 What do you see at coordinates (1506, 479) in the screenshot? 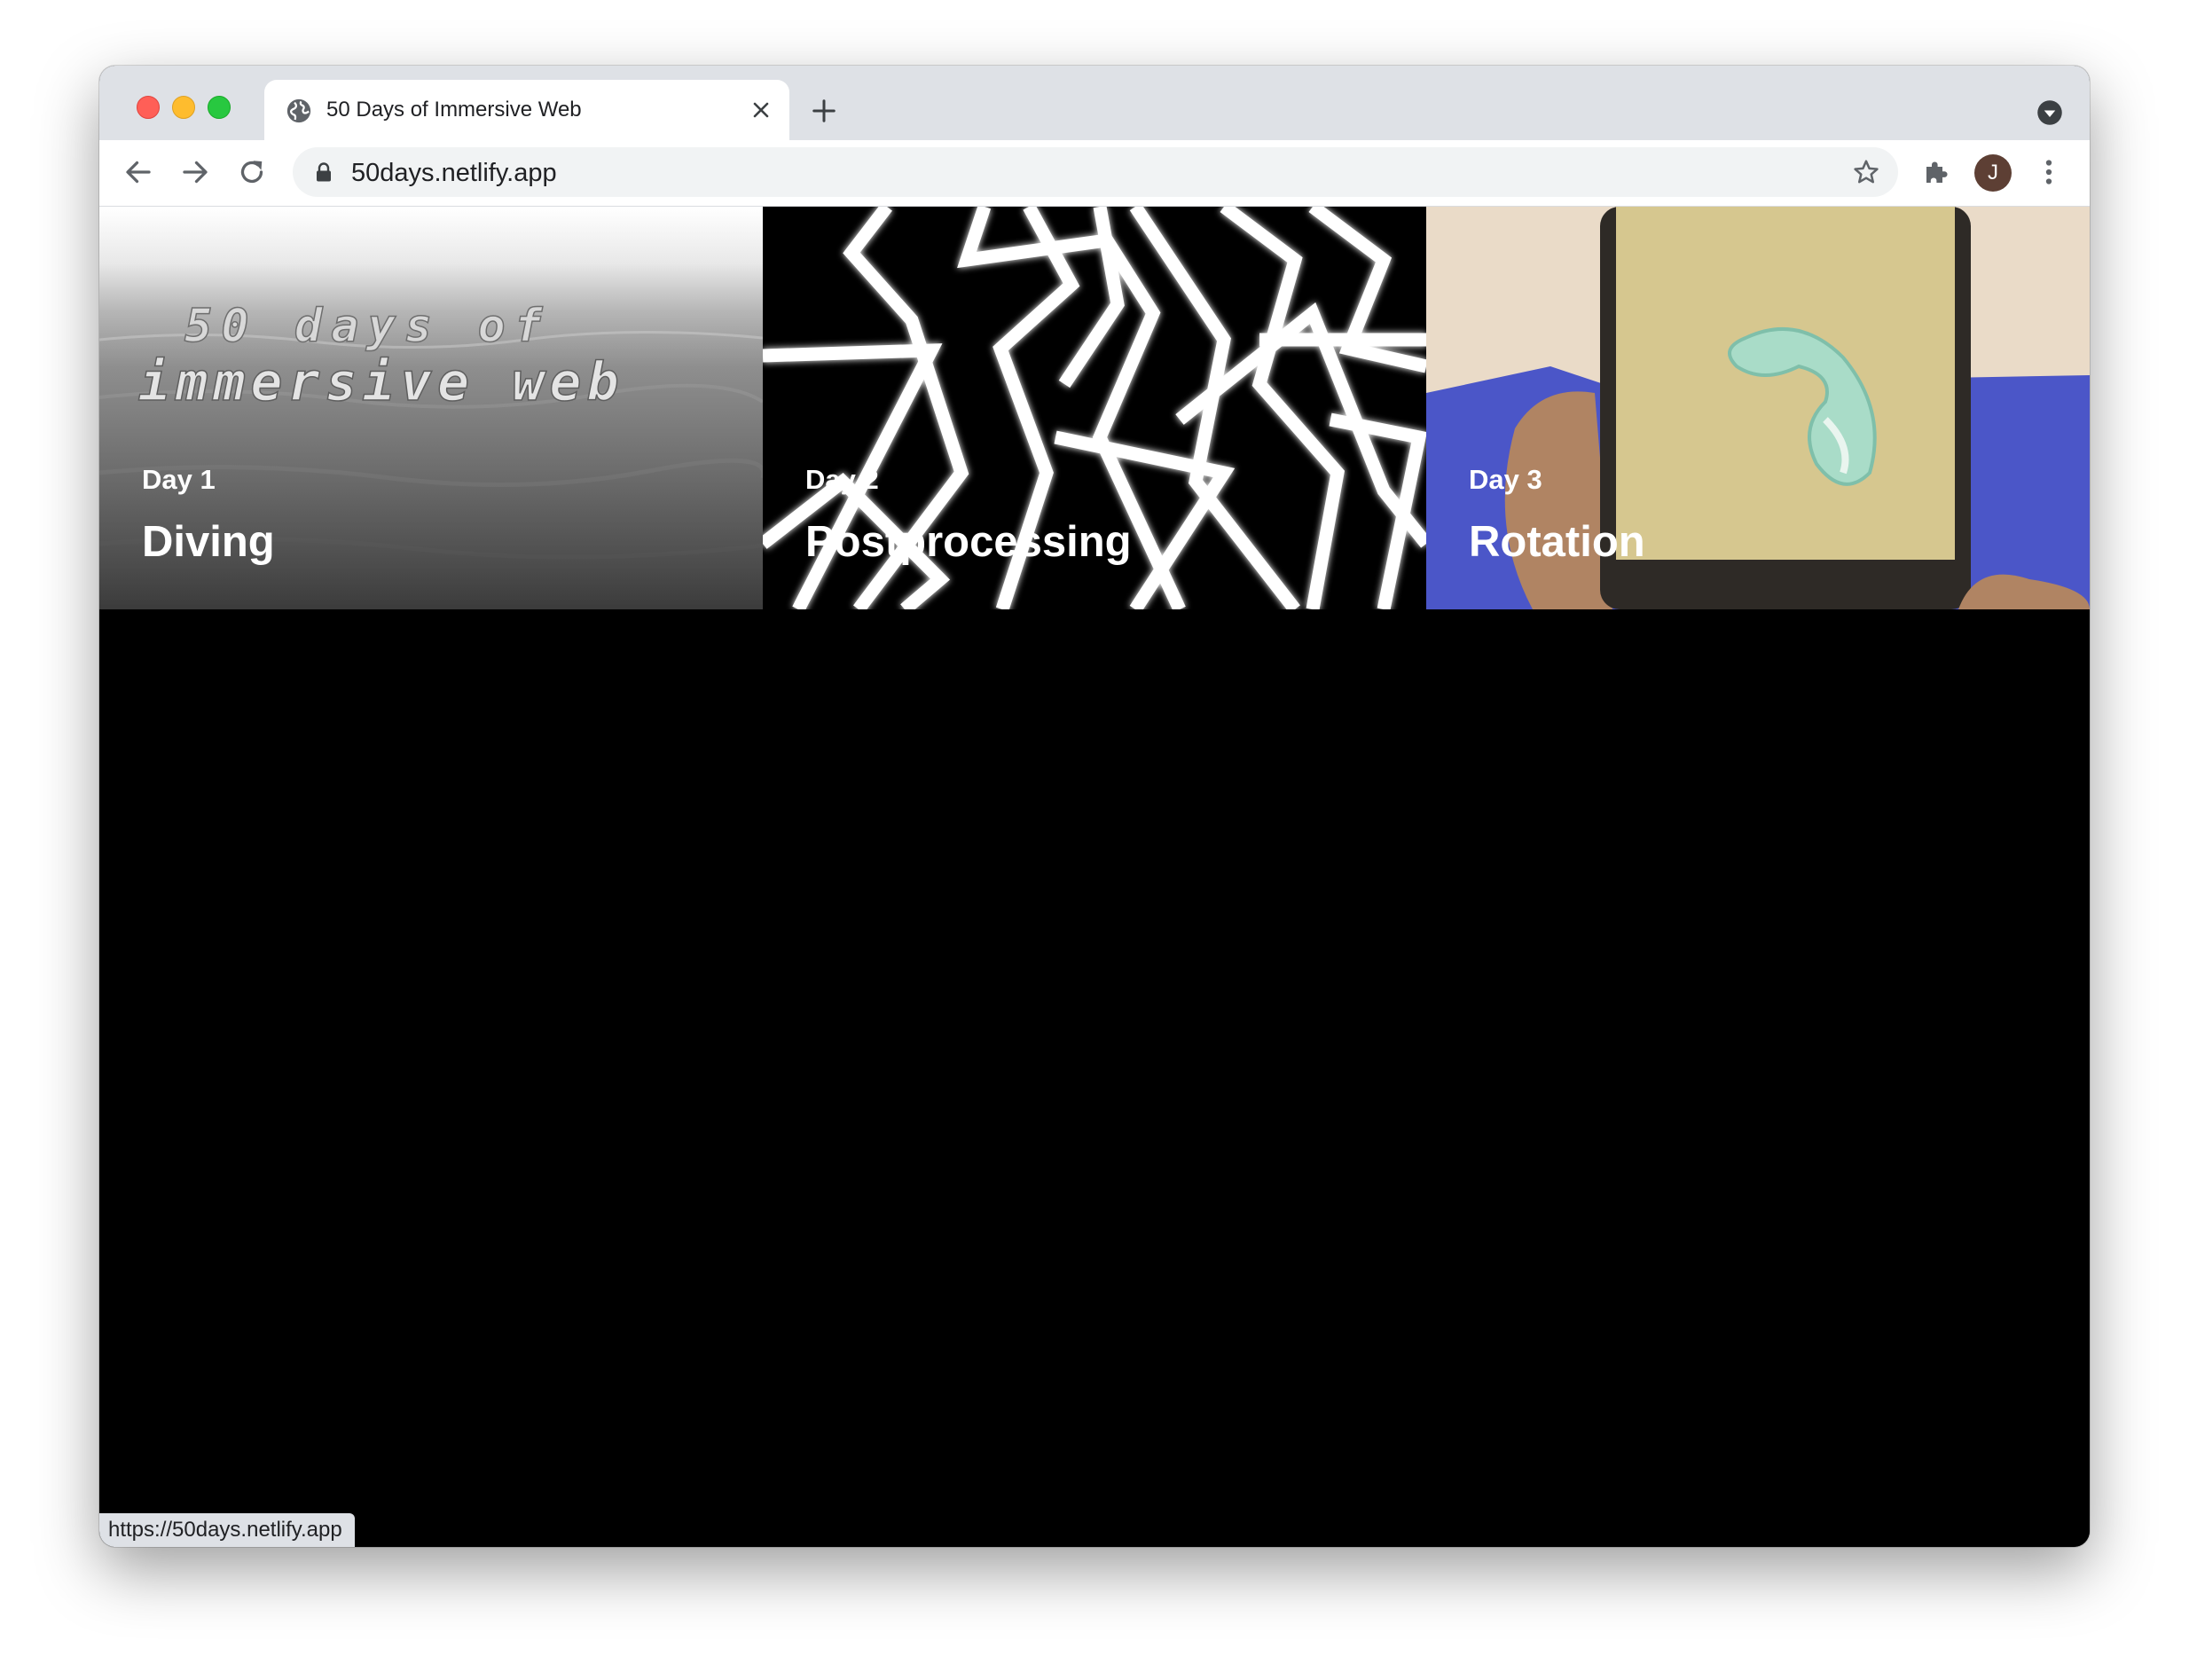
I see `card-day-label: Day 3` at bounding box center [1506, 479].